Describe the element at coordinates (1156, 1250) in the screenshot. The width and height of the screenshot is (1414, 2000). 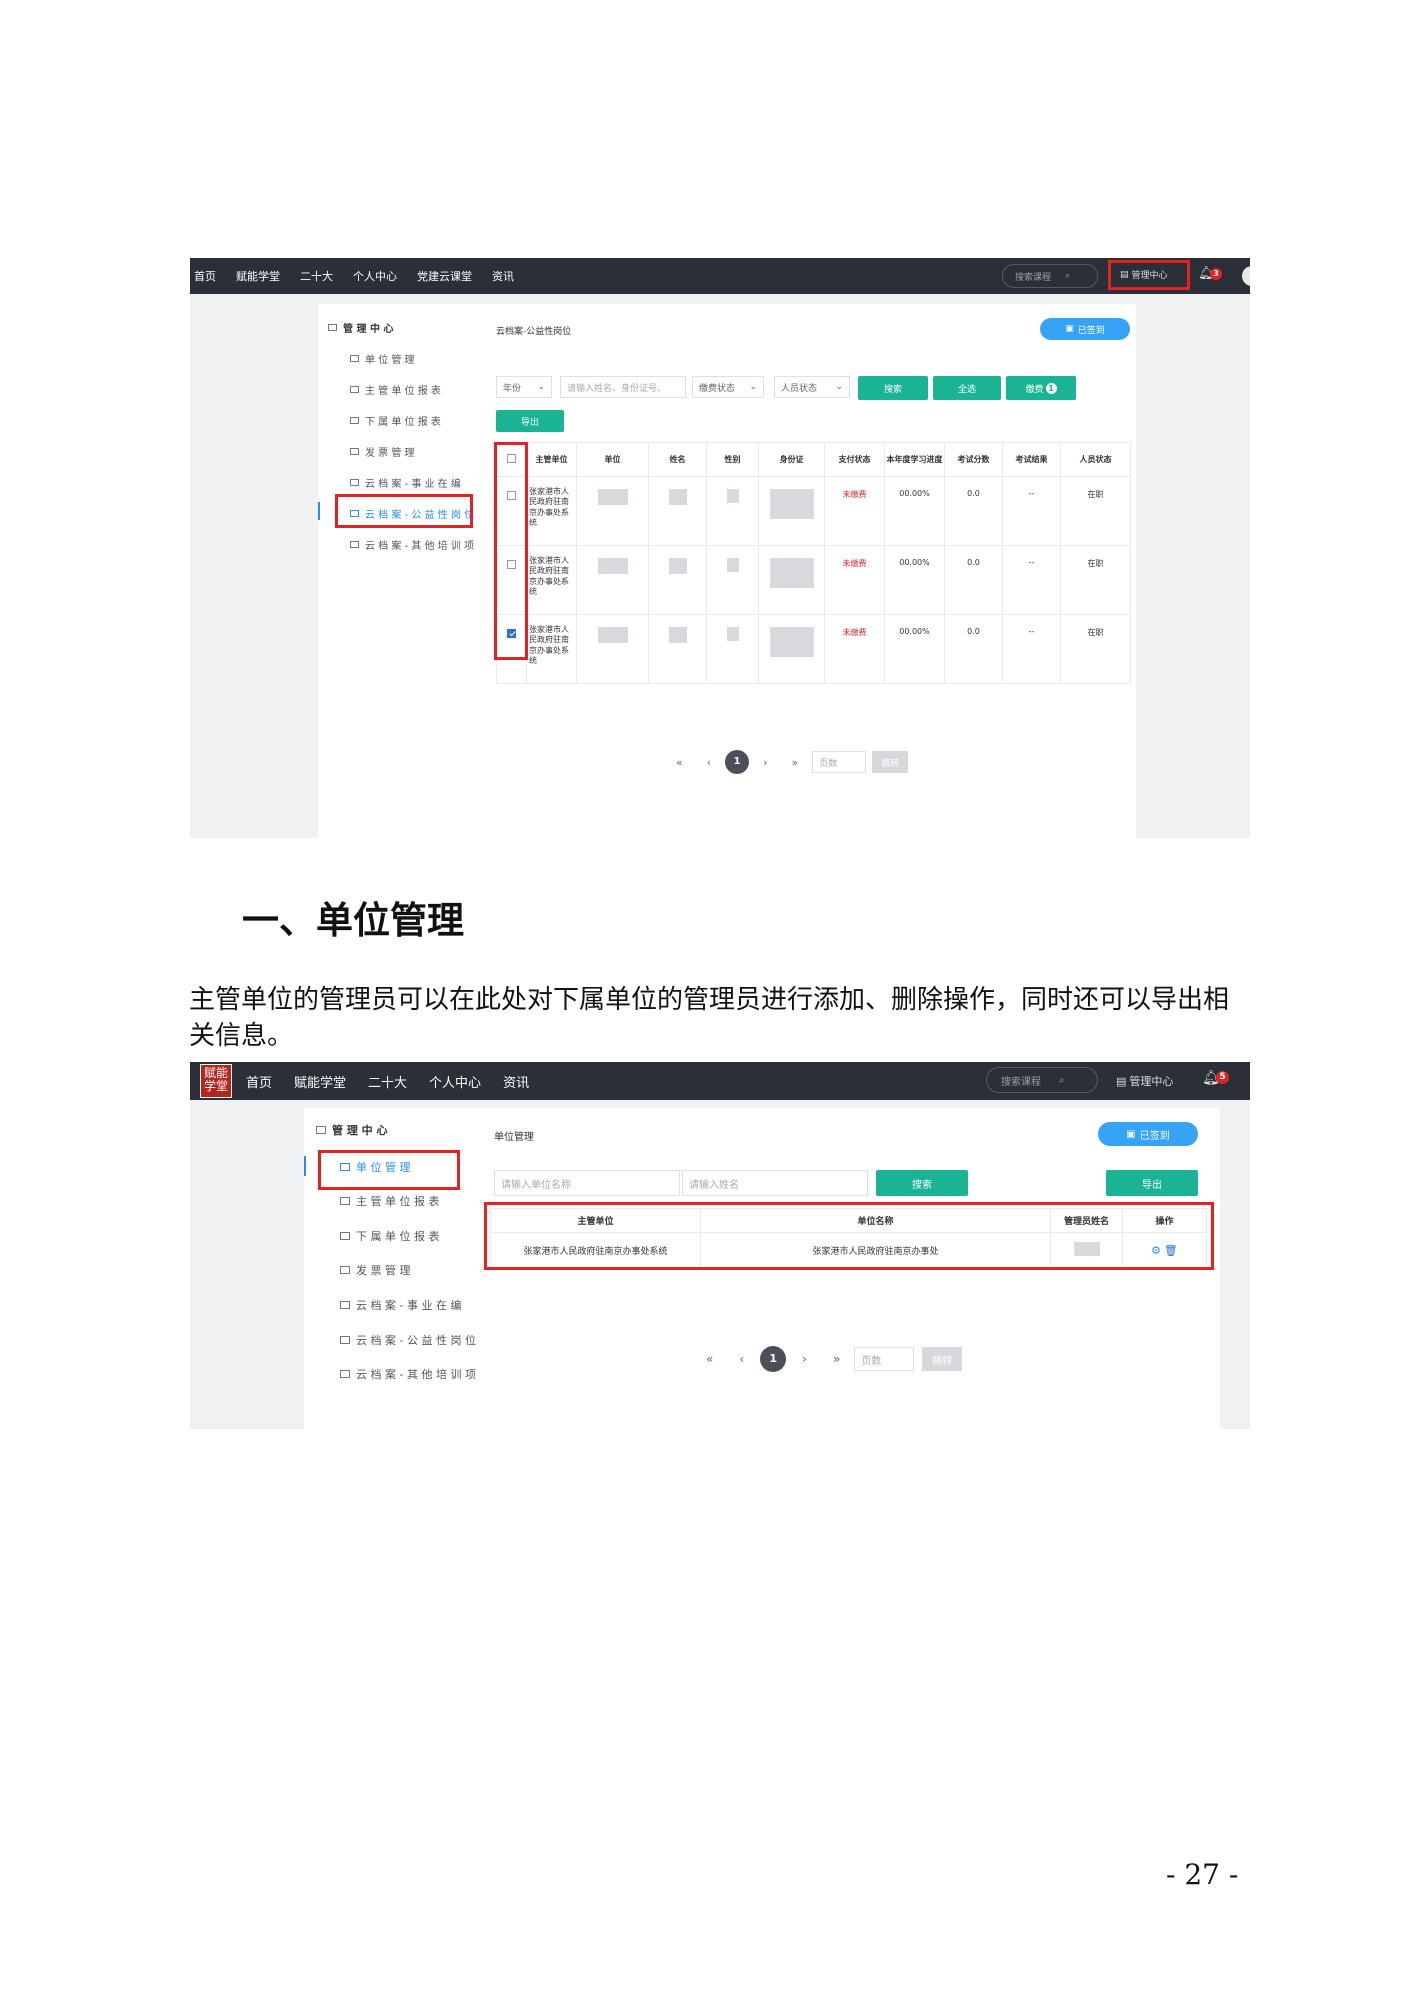
I see `settings-icon: ⚙` at that location.